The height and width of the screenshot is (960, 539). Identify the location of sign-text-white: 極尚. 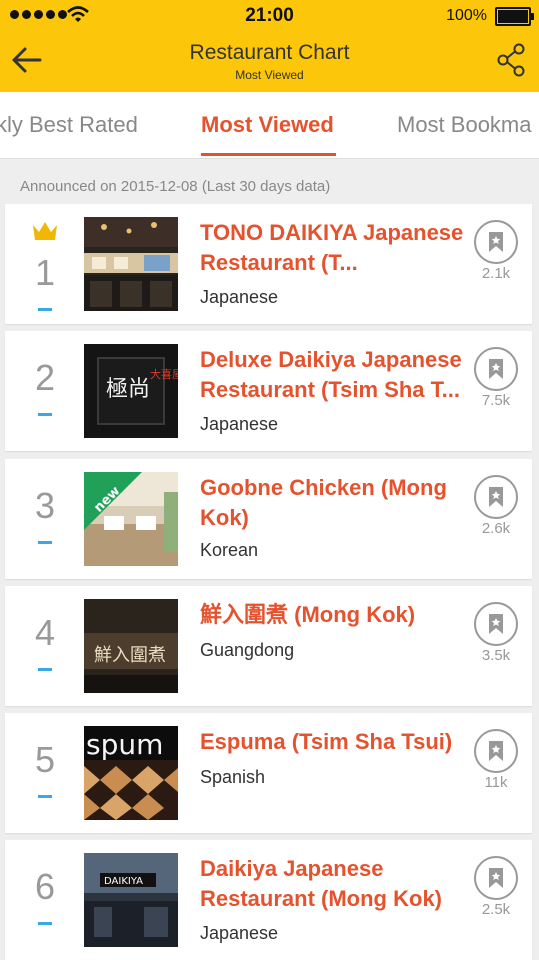
(128, 389).